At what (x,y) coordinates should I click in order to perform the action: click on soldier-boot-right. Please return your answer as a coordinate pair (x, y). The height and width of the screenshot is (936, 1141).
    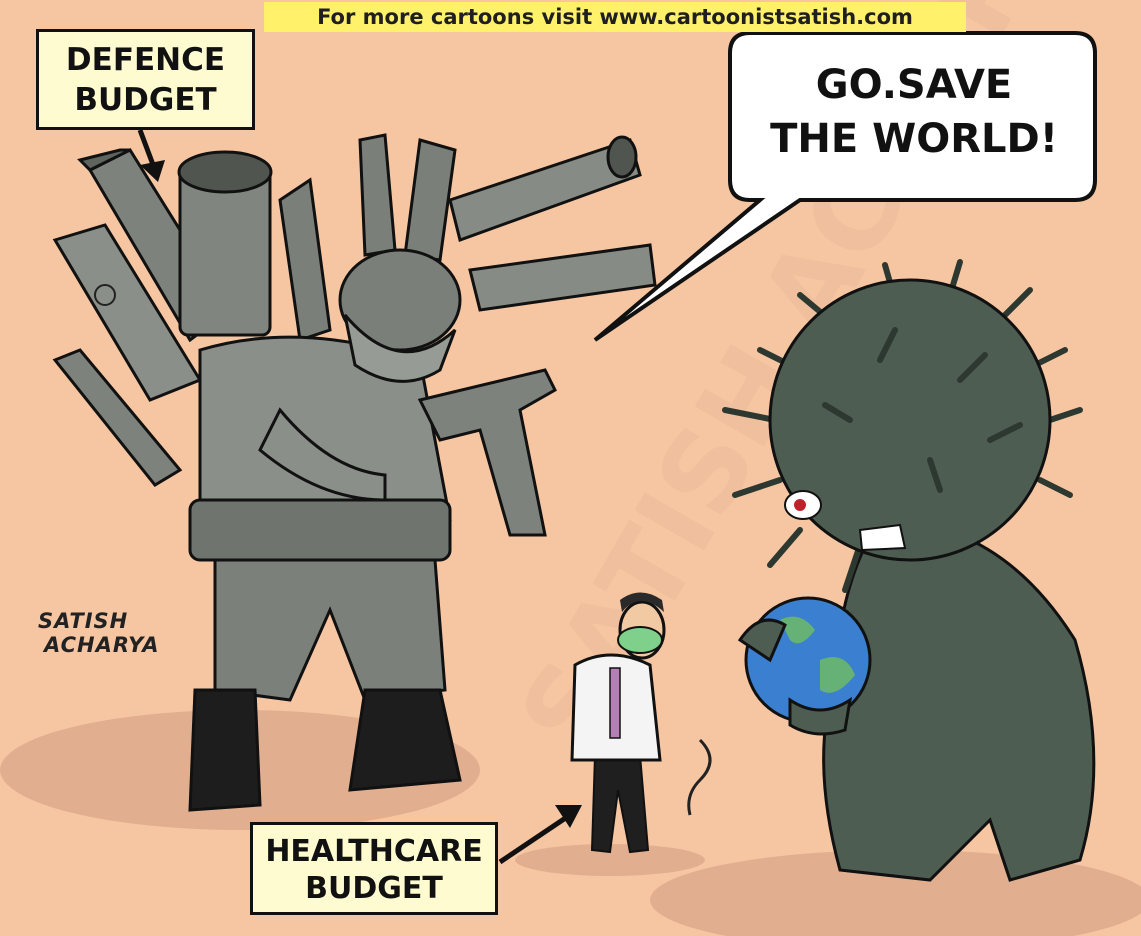
    Looking at the image, I should click on (405, 740).